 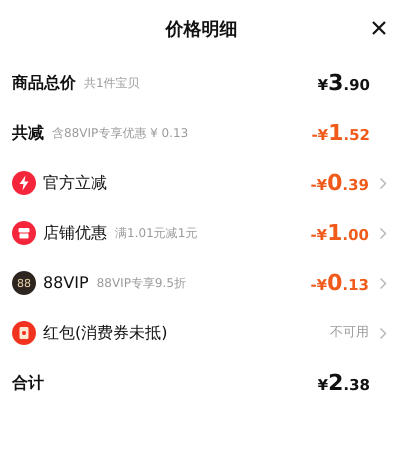 I want to click on vip-badge-icon: 88, so click(x=24, y=283).